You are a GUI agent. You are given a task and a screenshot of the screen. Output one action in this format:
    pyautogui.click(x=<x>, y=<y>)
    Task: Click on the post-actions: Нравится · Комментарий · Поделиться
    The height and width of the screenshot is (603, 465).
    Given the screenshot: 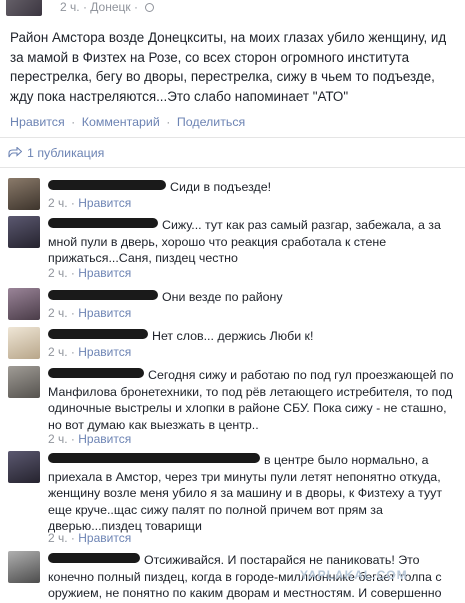 What is the action you would take?
    pyautogui.click(x=127, y=122)
    